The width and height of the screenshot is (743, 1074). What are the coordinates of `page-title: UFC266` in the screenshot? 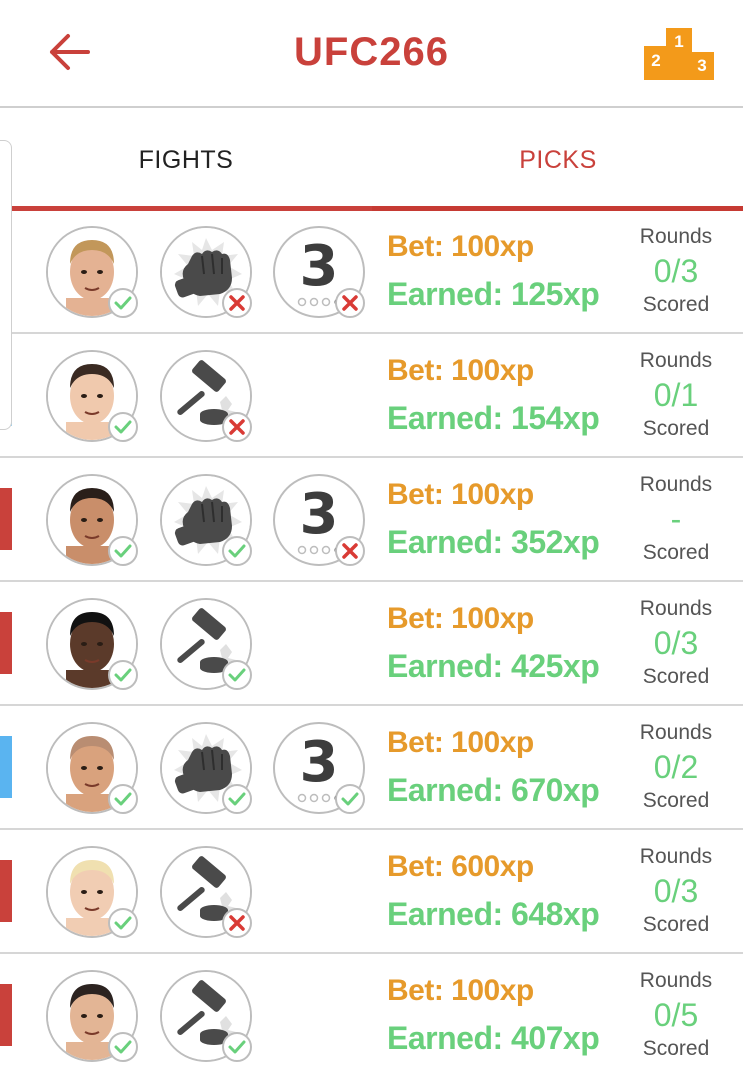 It's located at (371, 52).